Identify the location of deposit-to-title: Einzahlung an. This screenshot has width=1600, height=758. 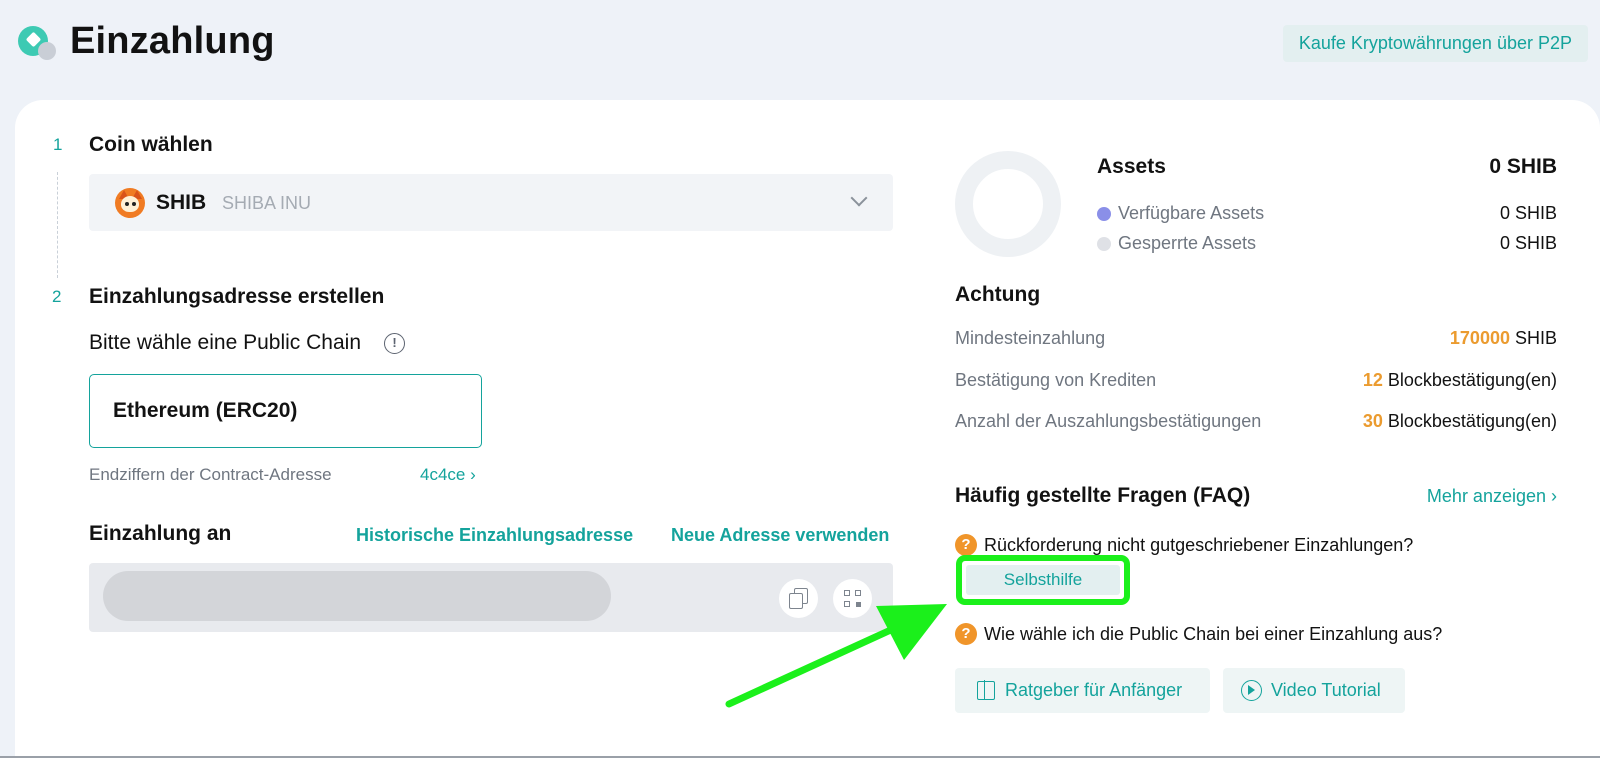
(160, 533).